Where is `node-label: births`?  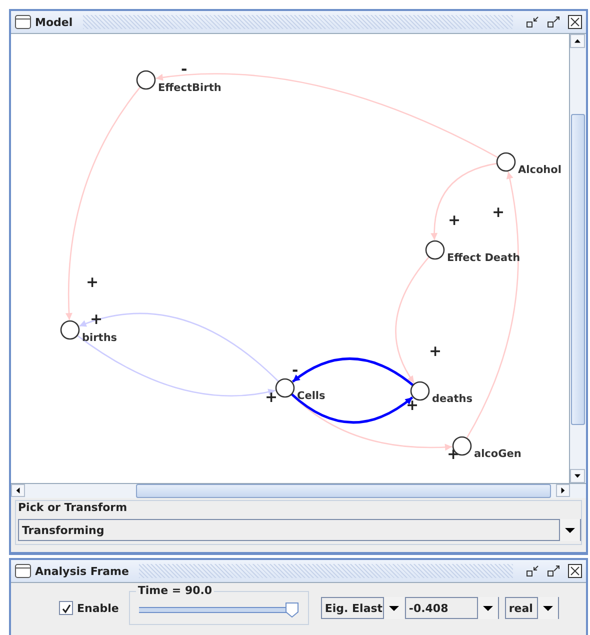
node-label: births is located at coordinates (100, 338).